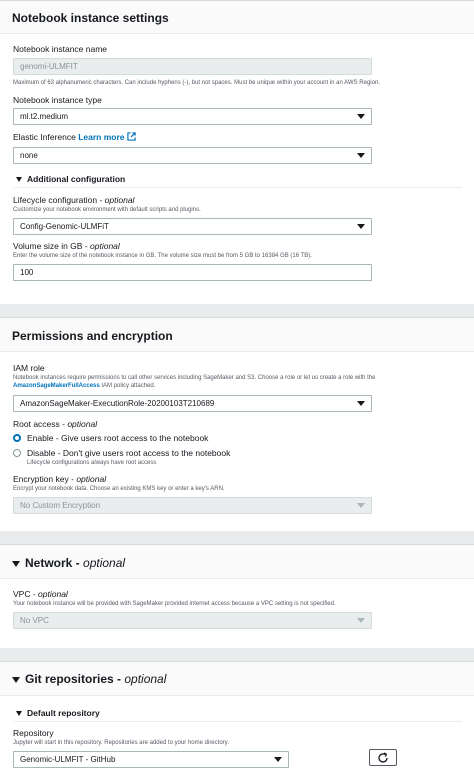 Image resolution: width=474 pixels, height=777 pixels. Describe the element at coordinates (92, 336) in the screenshot. I see `permissions-title: Permissions and encryption` at that location.